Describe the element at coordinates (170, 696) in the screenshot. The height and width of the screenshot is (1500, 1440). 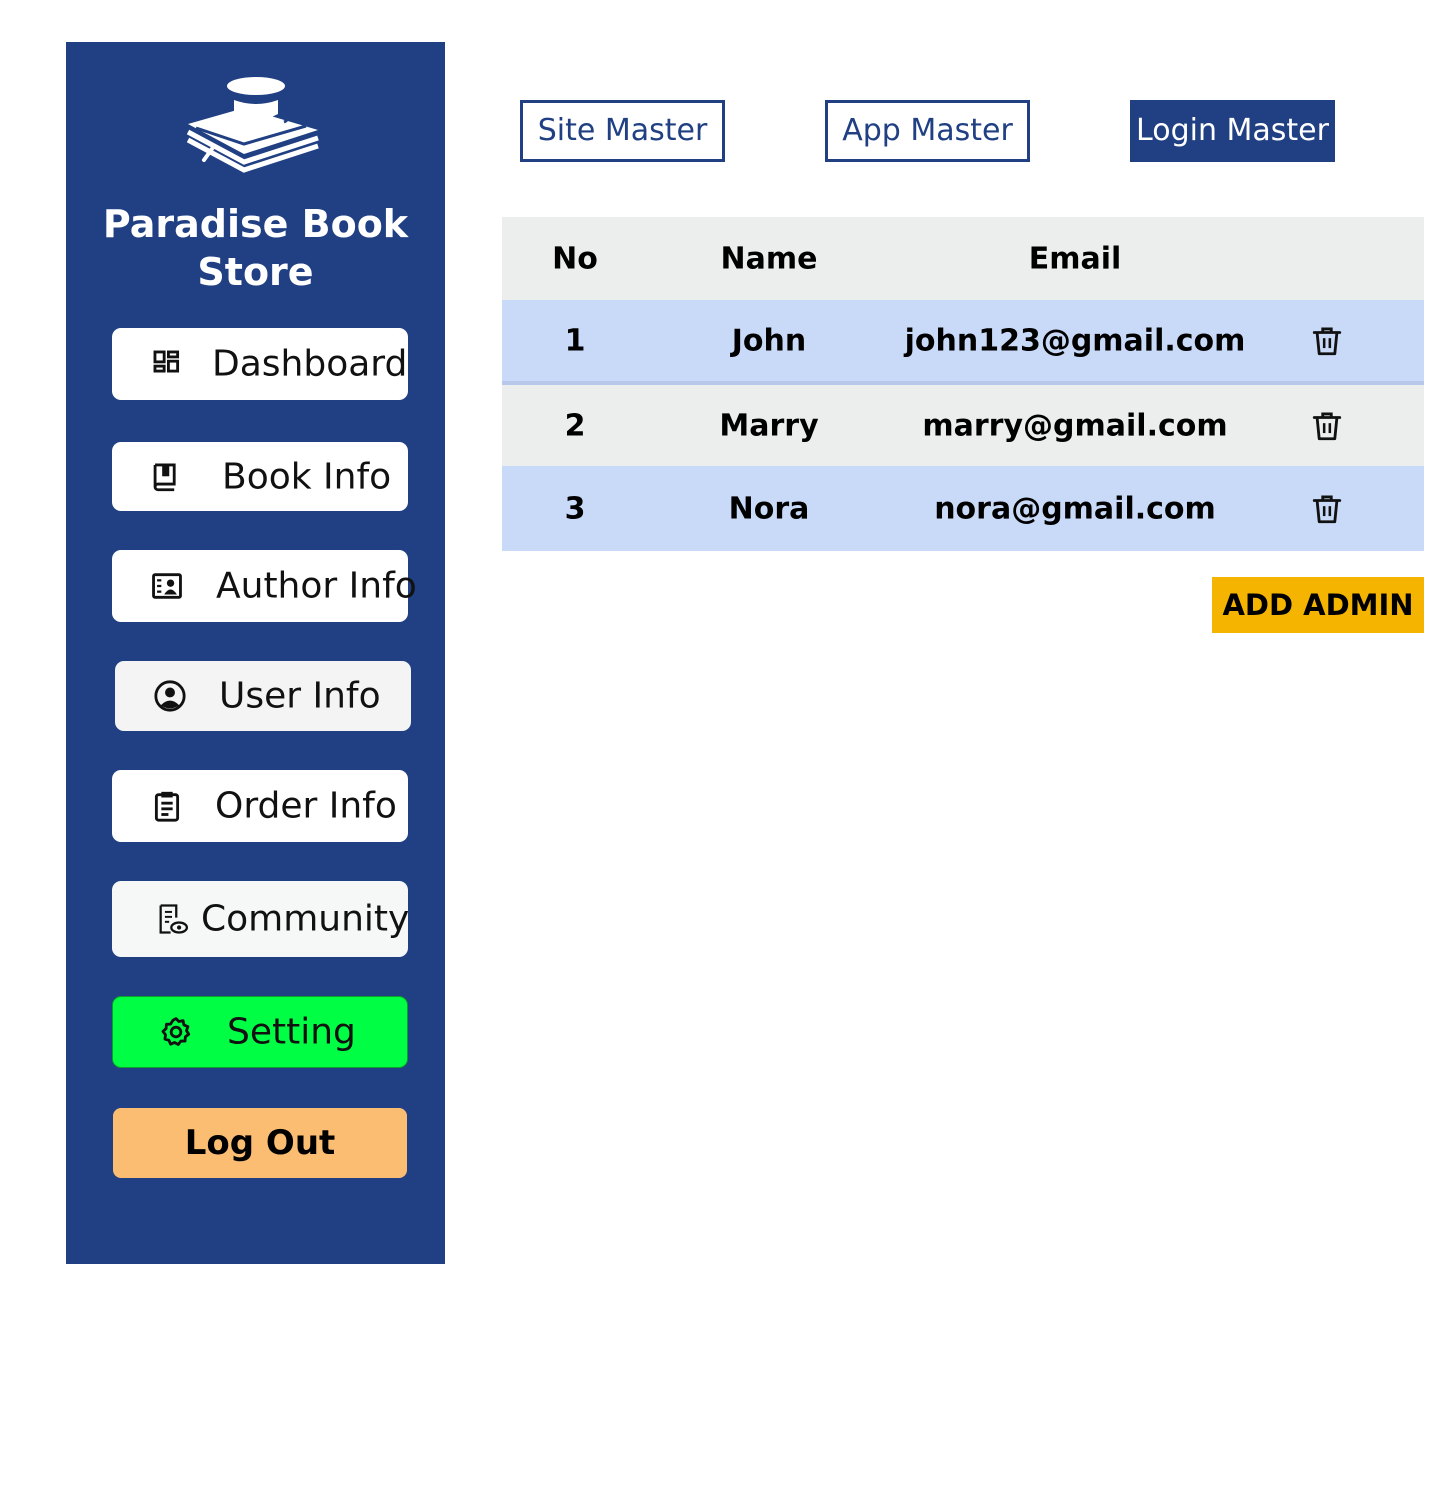
I see `user-circle-icon` at that location.